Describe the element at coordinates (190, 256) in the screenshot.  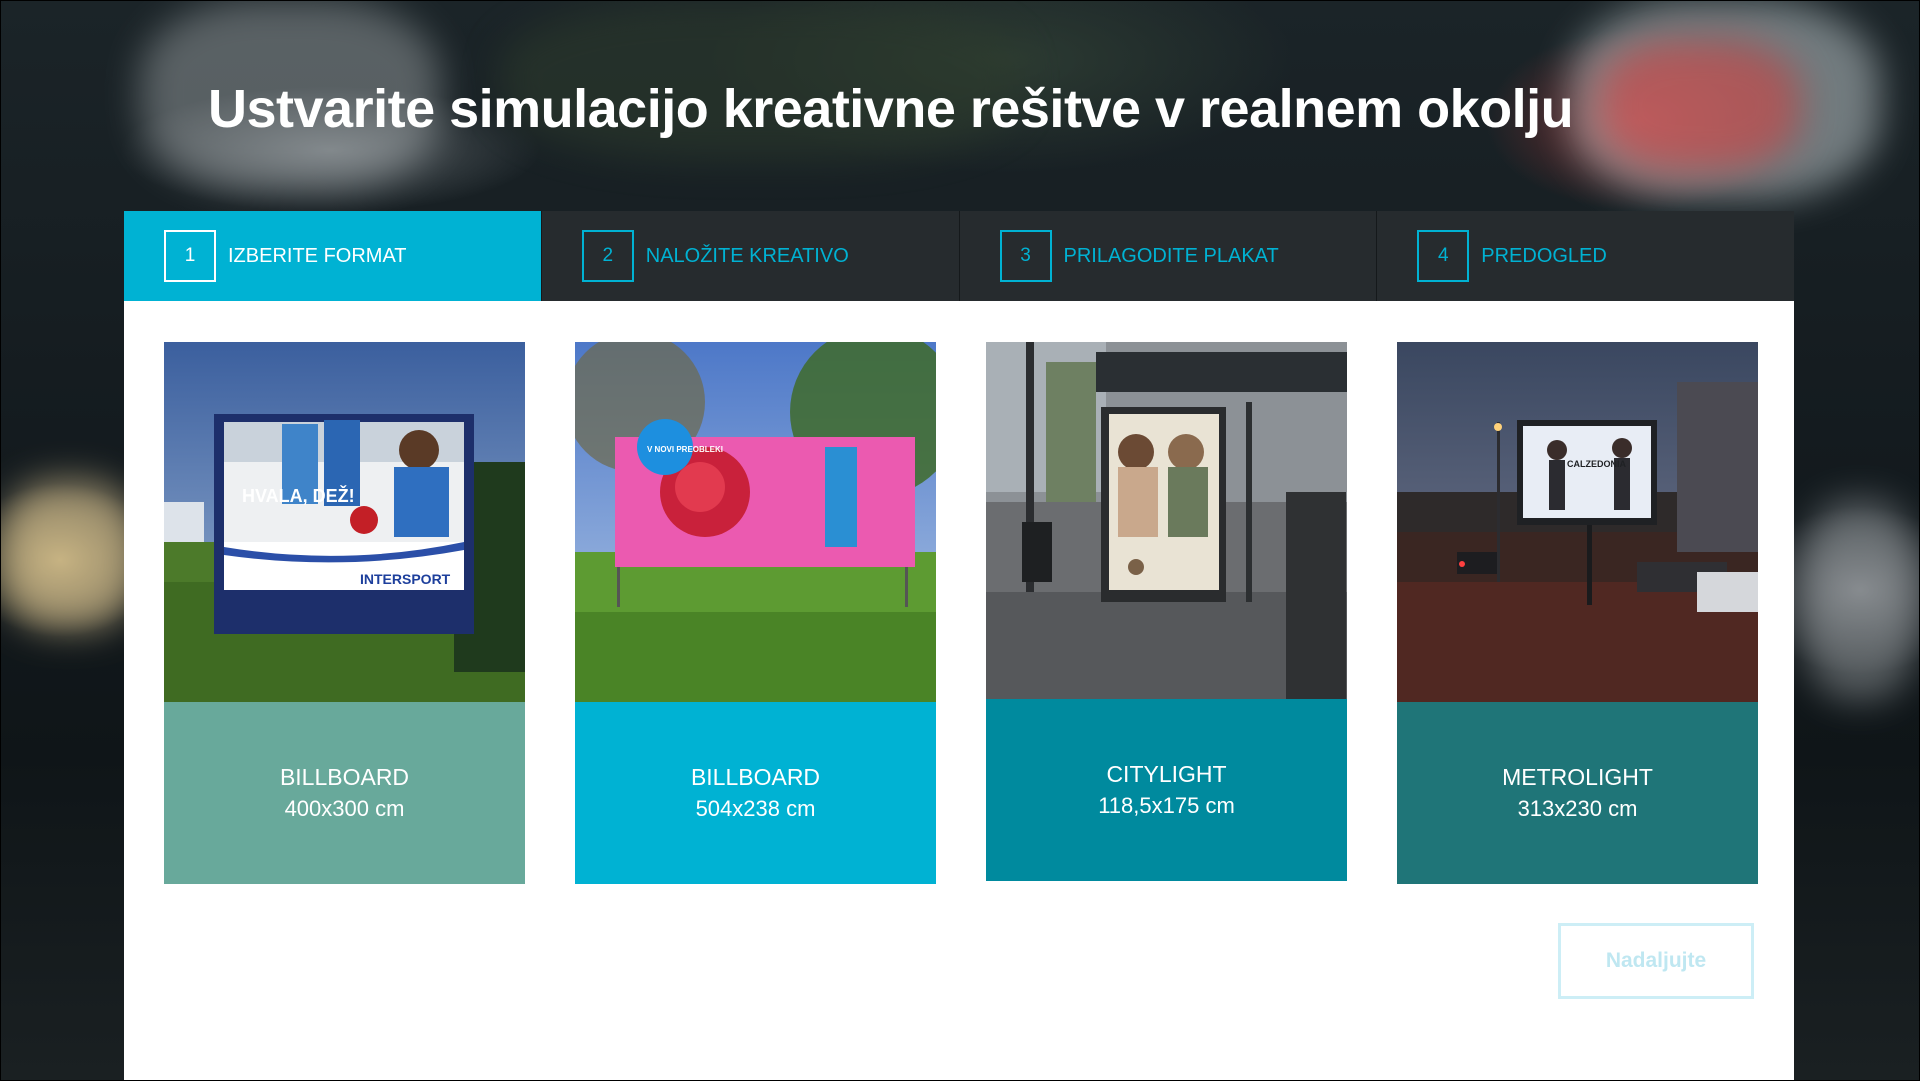
I see `step-number: 1` at that location.